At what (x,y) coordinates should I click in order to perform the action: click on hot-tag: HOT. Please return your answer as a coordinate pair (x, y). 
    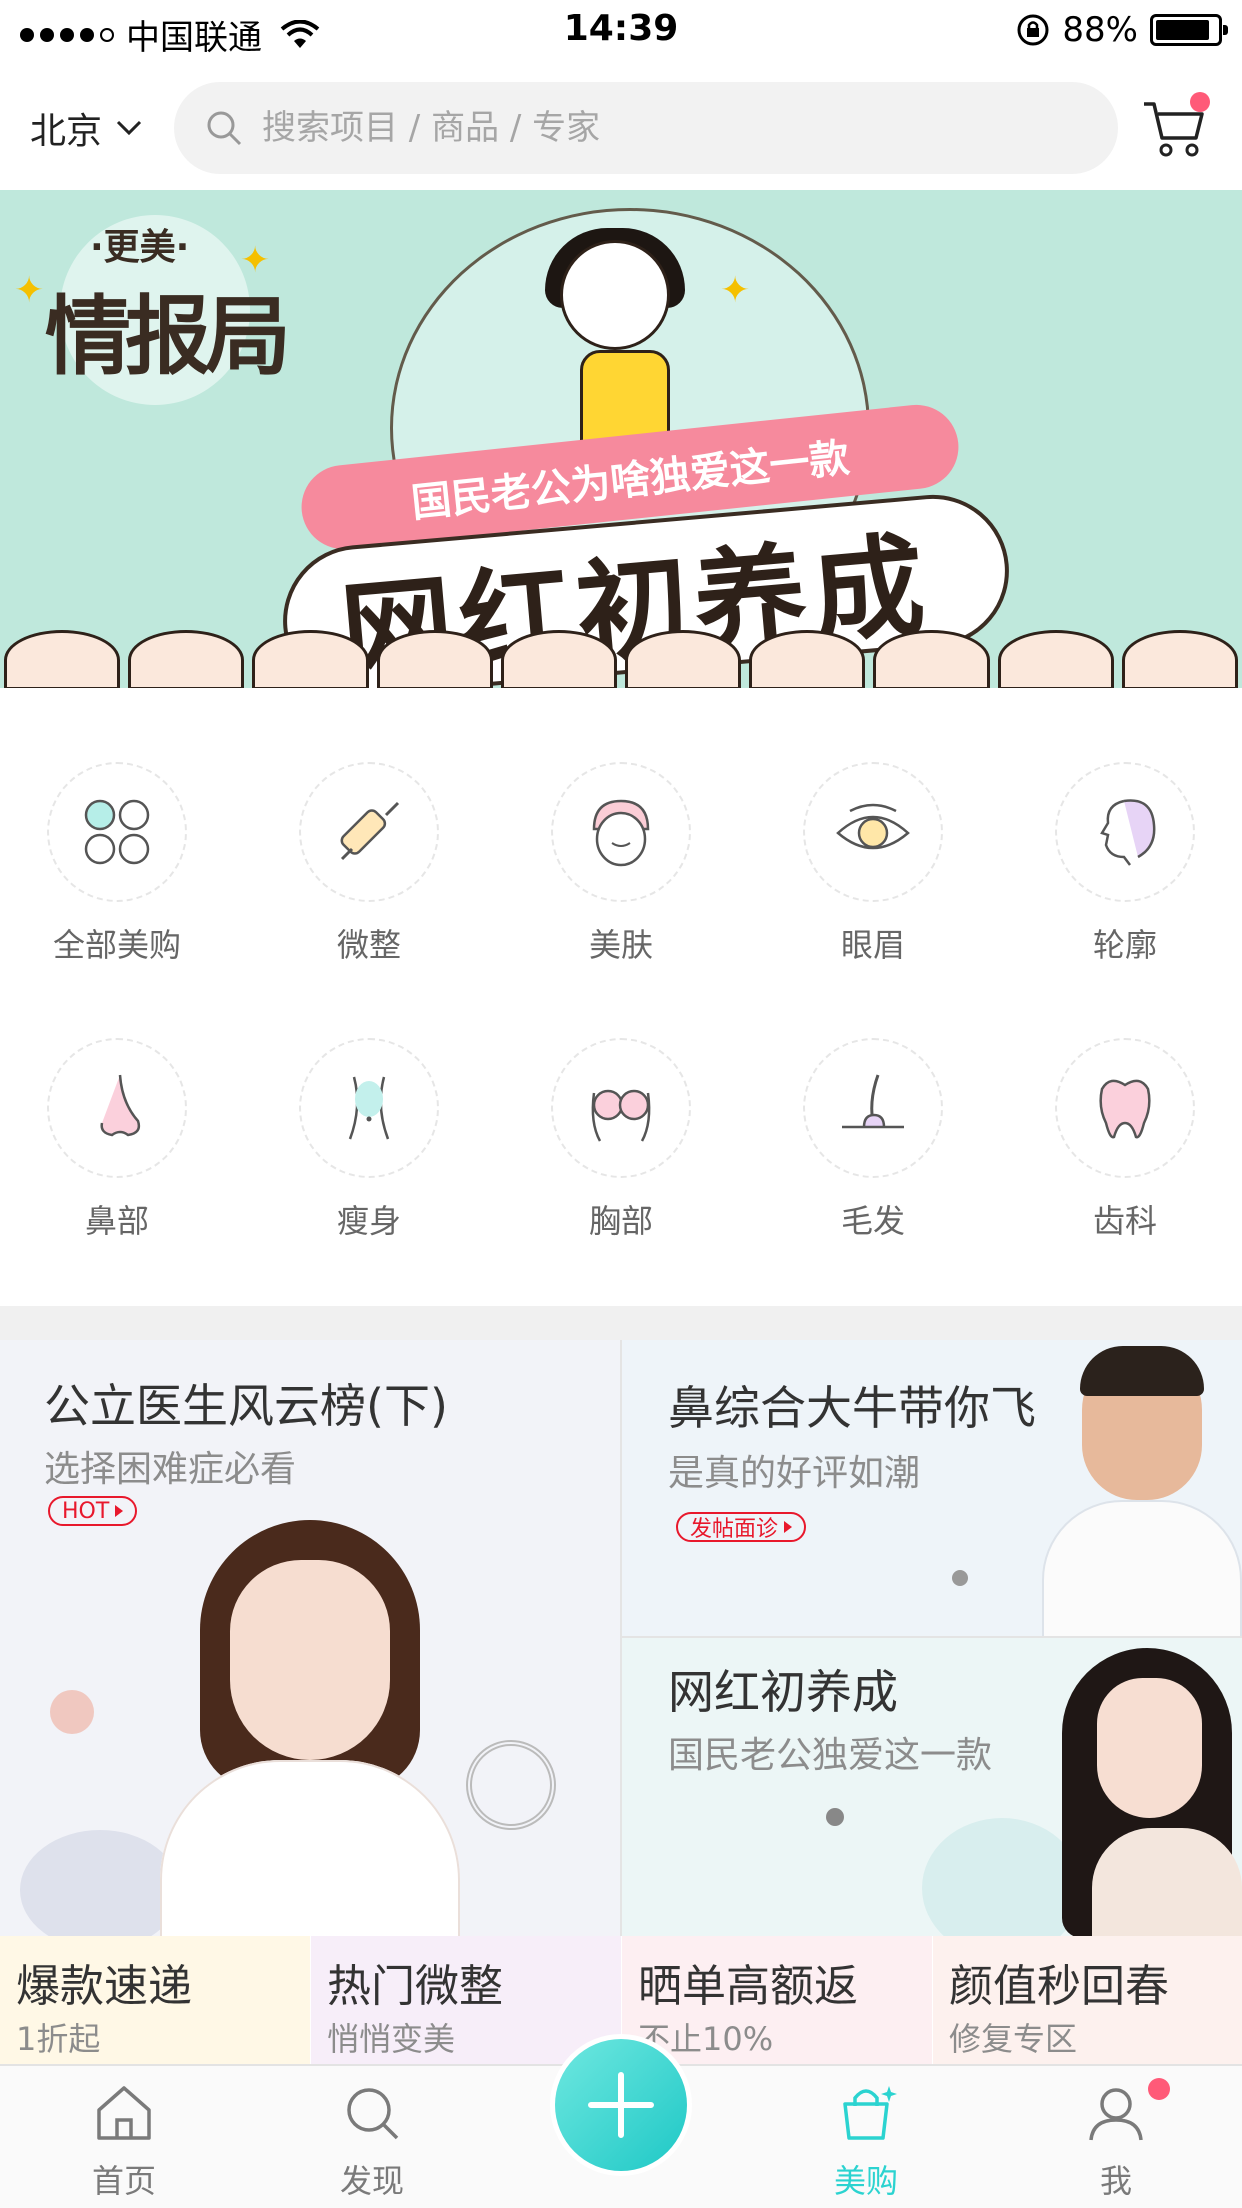
    Looking at the image, I should click on (93, 1511).